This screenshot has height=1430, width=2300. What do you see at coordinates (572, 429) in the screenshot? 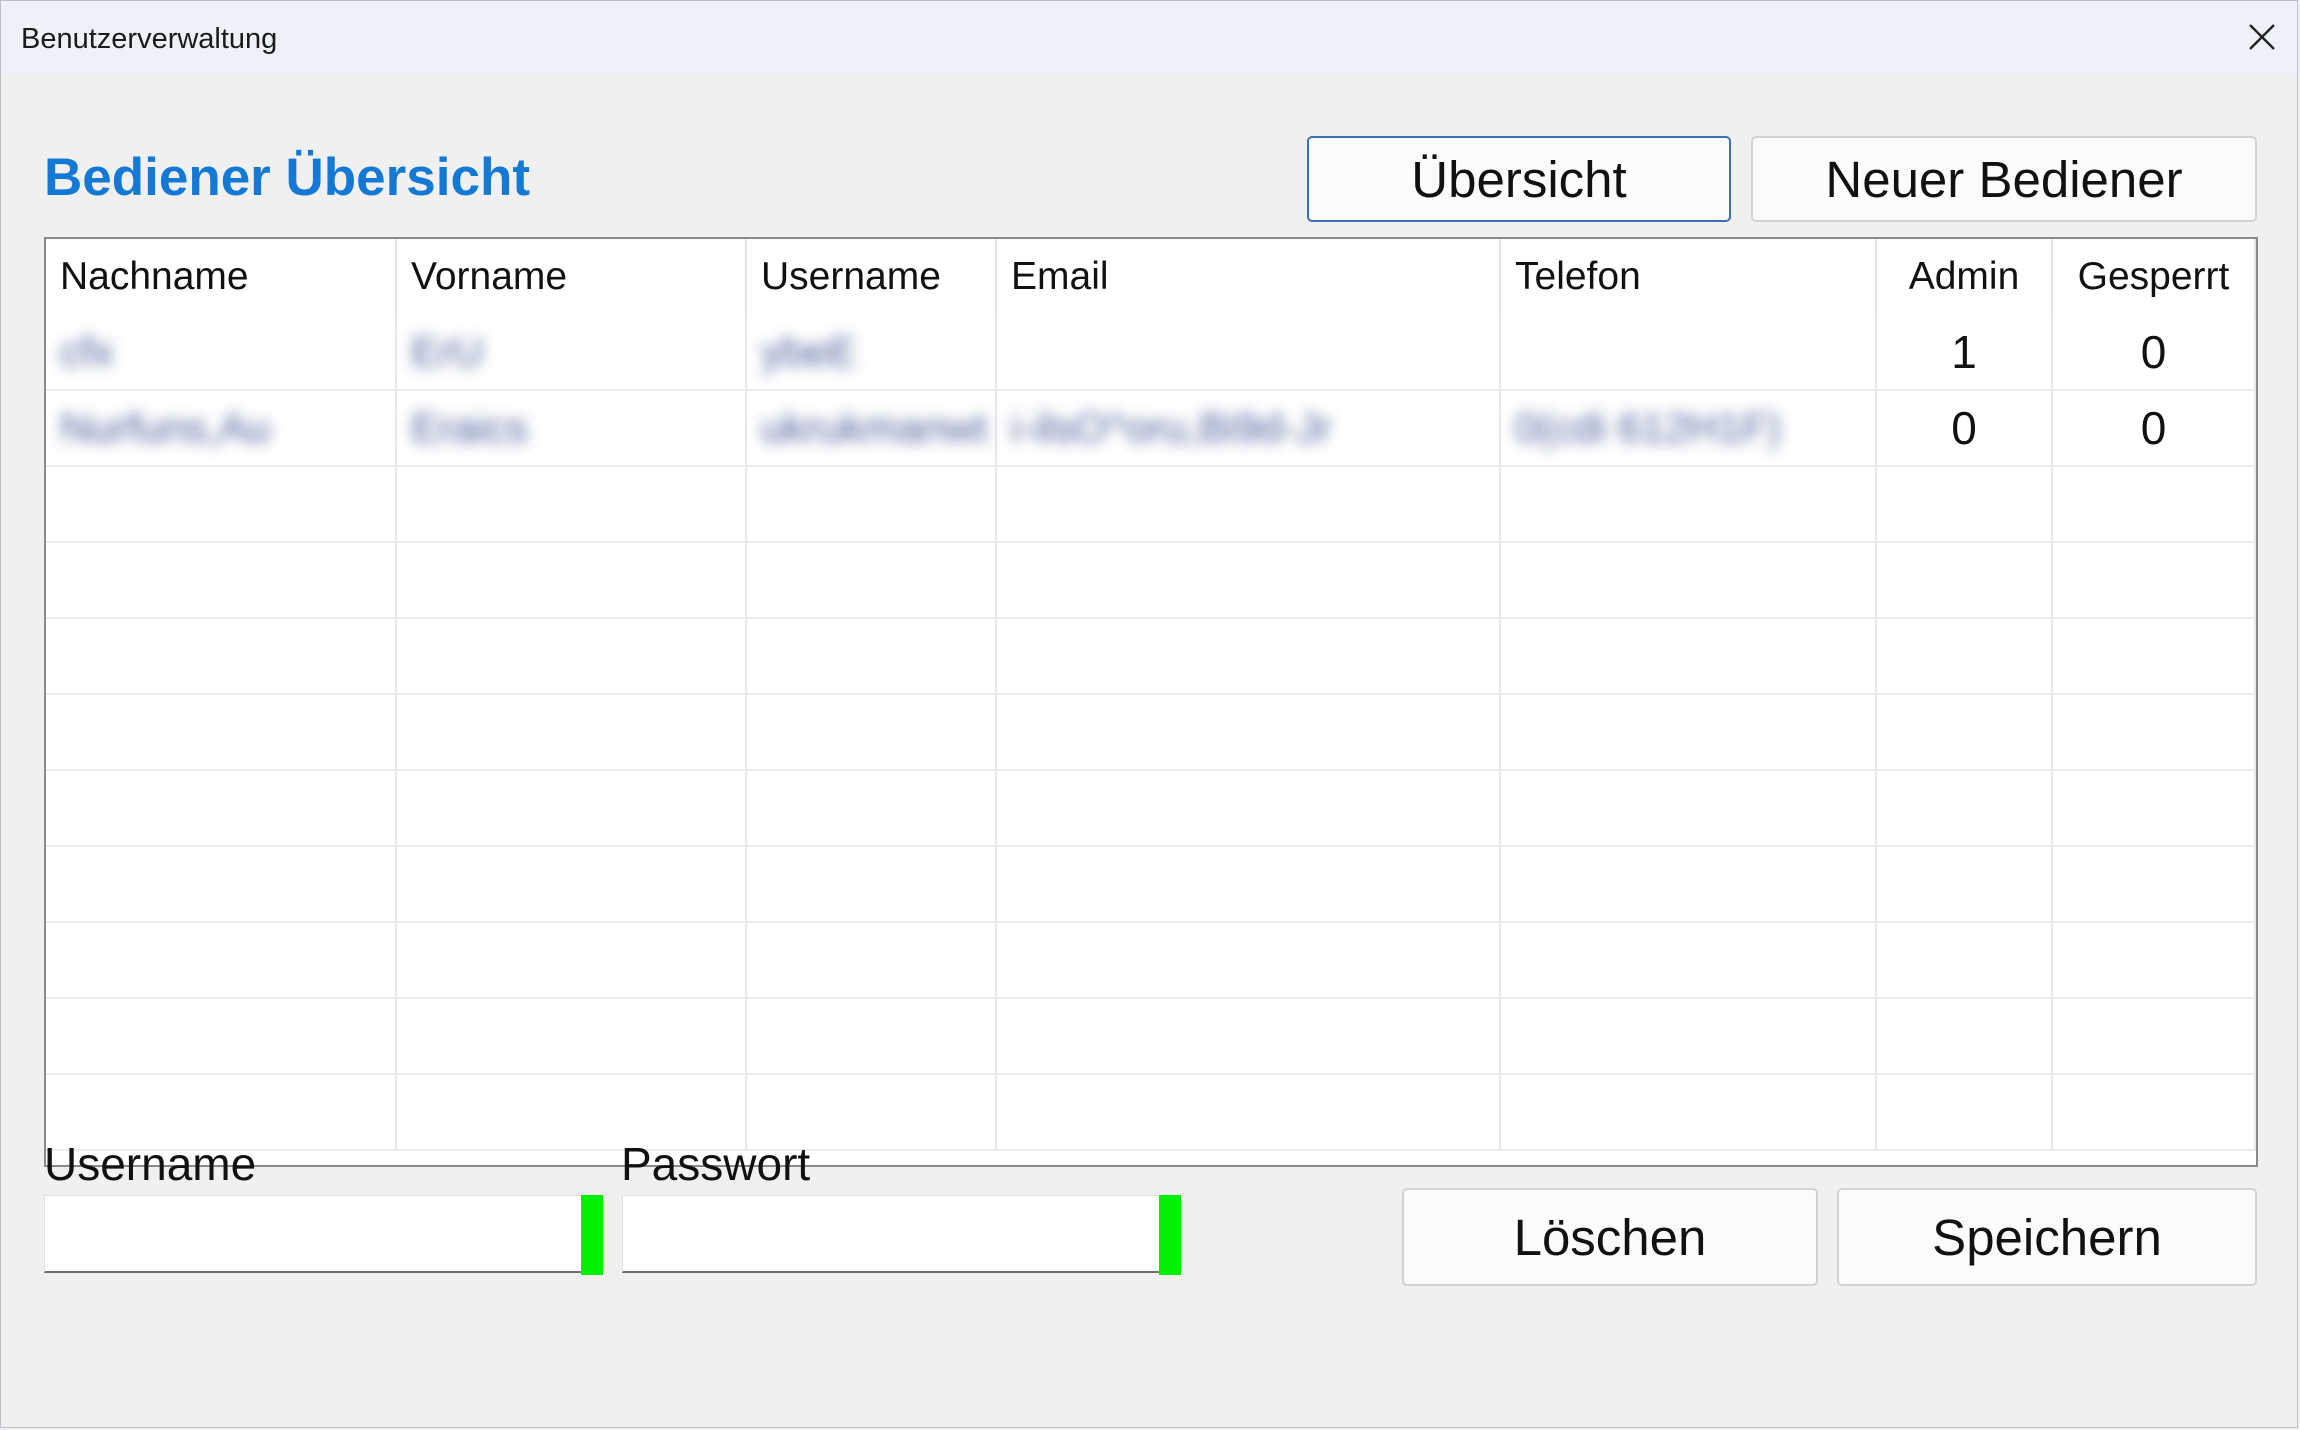
I see `cell-vorname: Eraics` at bounding box center [572, 429].